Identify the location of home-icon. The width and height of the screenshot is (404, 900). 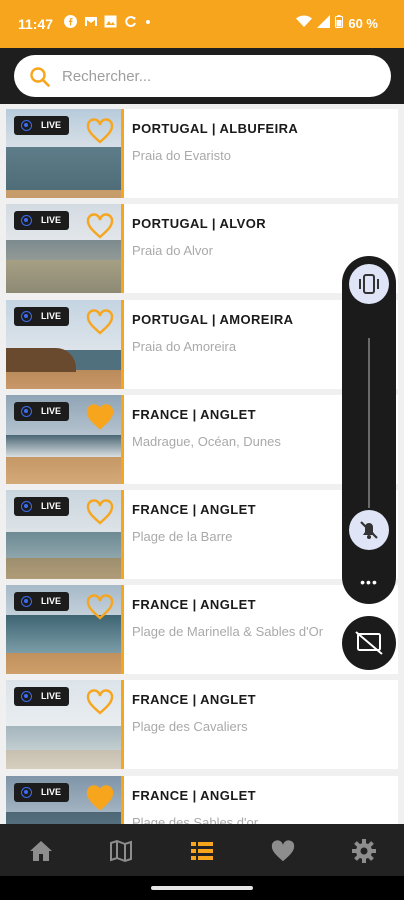
(41, 851).